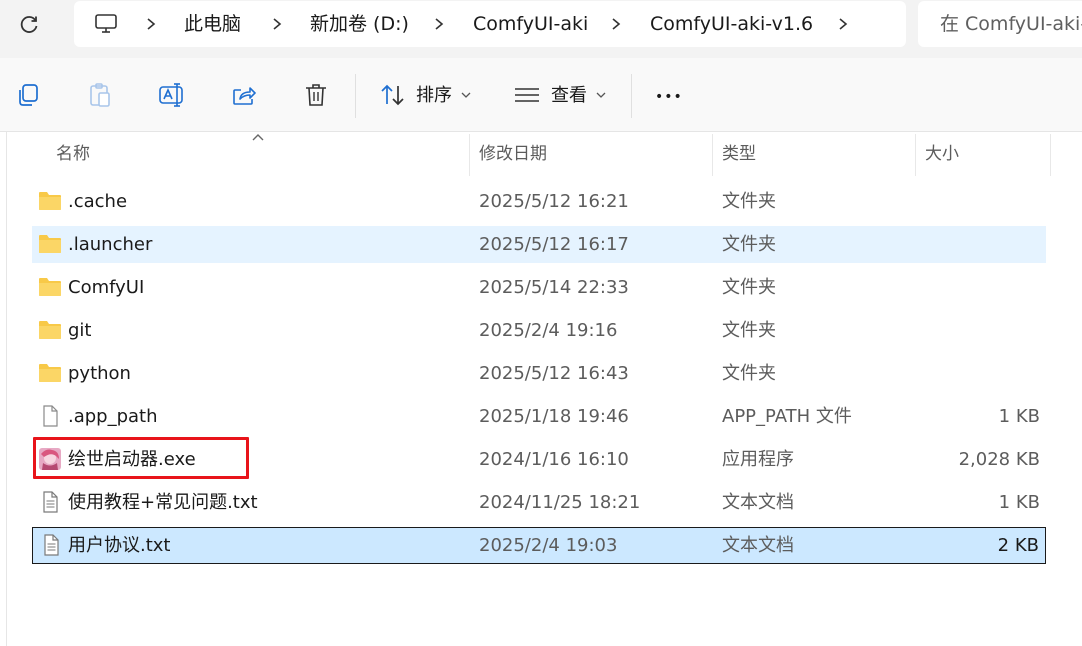  I want to click on rename-icon, so click(171, 95).